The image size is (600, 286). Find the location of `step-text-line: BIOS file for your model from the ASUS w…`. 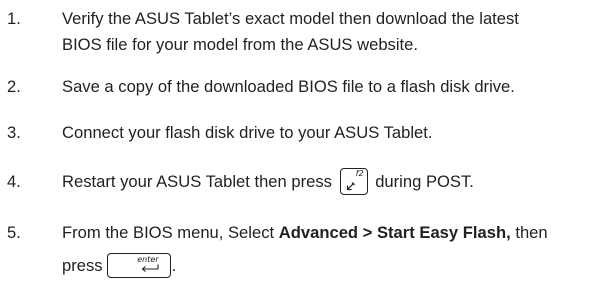

step-text-line: BIOS file for your model from the ASUS w… is located at coordinates (240, 44).